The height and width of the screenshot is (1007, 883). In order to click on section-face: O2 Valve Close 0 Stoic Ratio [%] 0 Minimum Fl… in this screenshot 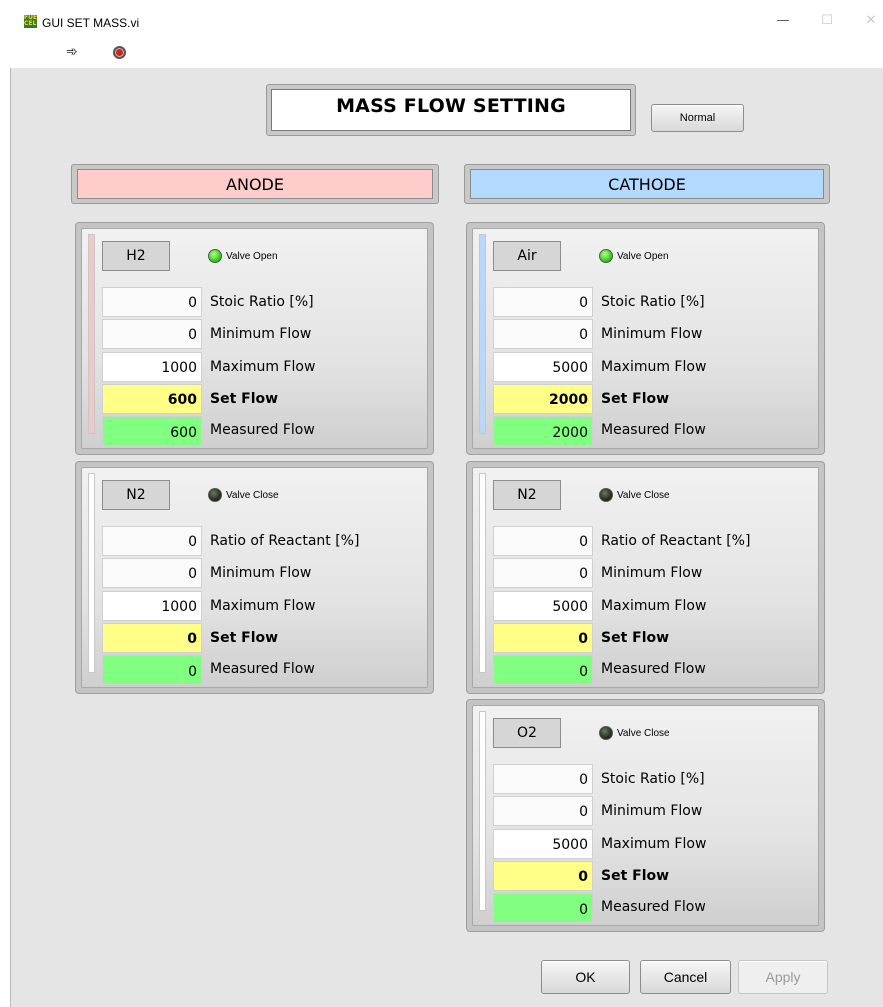, I will do `click(645, 815)`.